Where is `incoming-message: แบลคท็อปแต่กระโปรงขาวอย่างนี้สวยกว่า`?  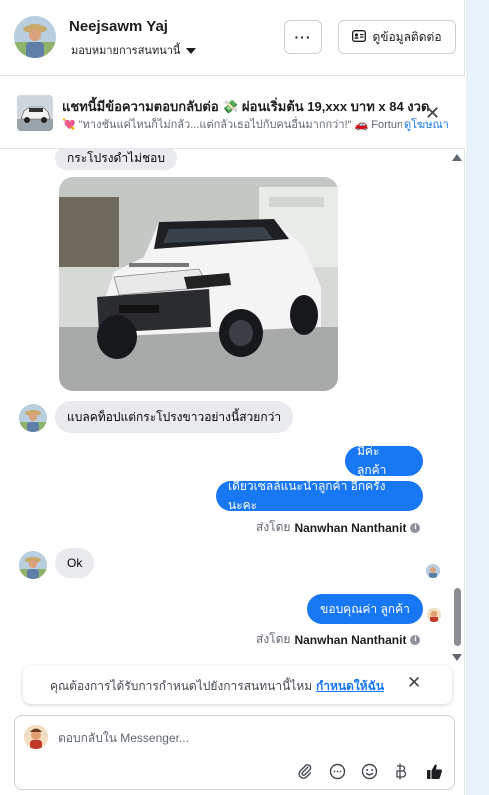
incoming-message: แบลคท็อปแต่กระโปรงขาวอย่างนี้สวยกว่า is located at coordinates (174, 417).